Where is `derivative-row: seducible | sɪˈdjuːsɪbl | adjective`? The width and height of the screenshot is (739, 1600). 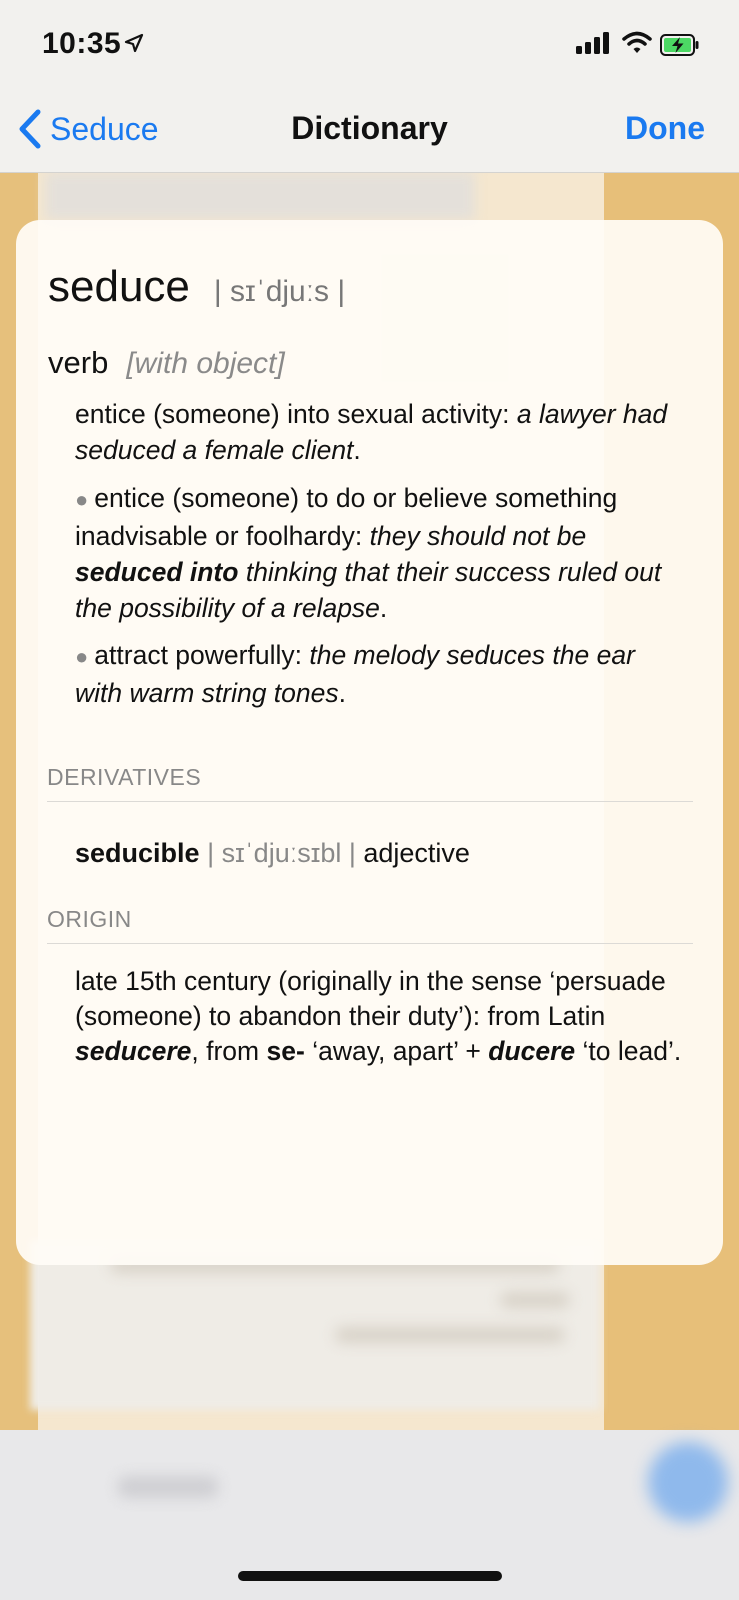
derivative-row: seducible | sɪˈdjuːsɪbl | adjective is located at coordinates (272, 853).